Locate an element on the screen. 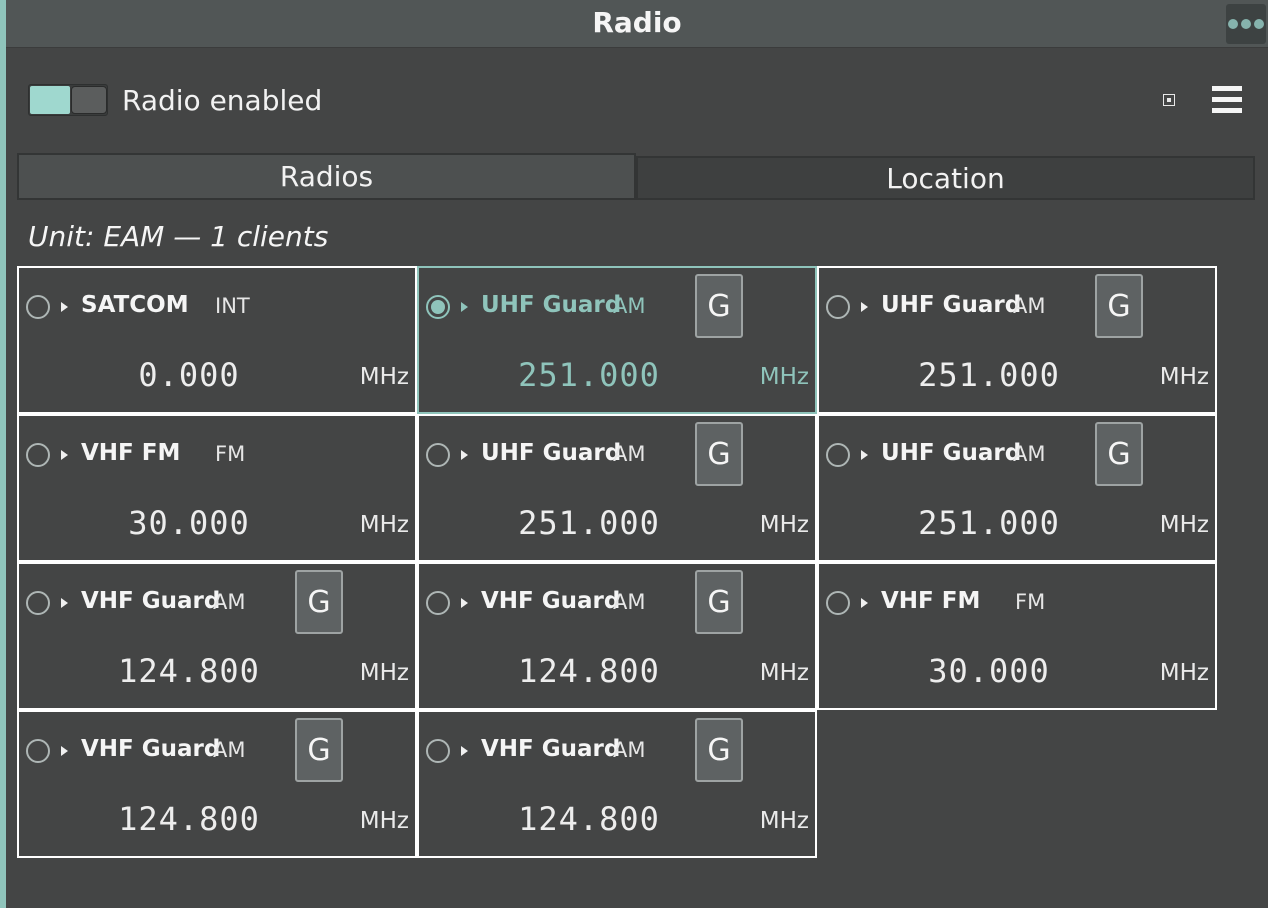 The width and height of the screenshot is (1268, 908). tab-bar: Radios Location is located at coordinates (636, 176).